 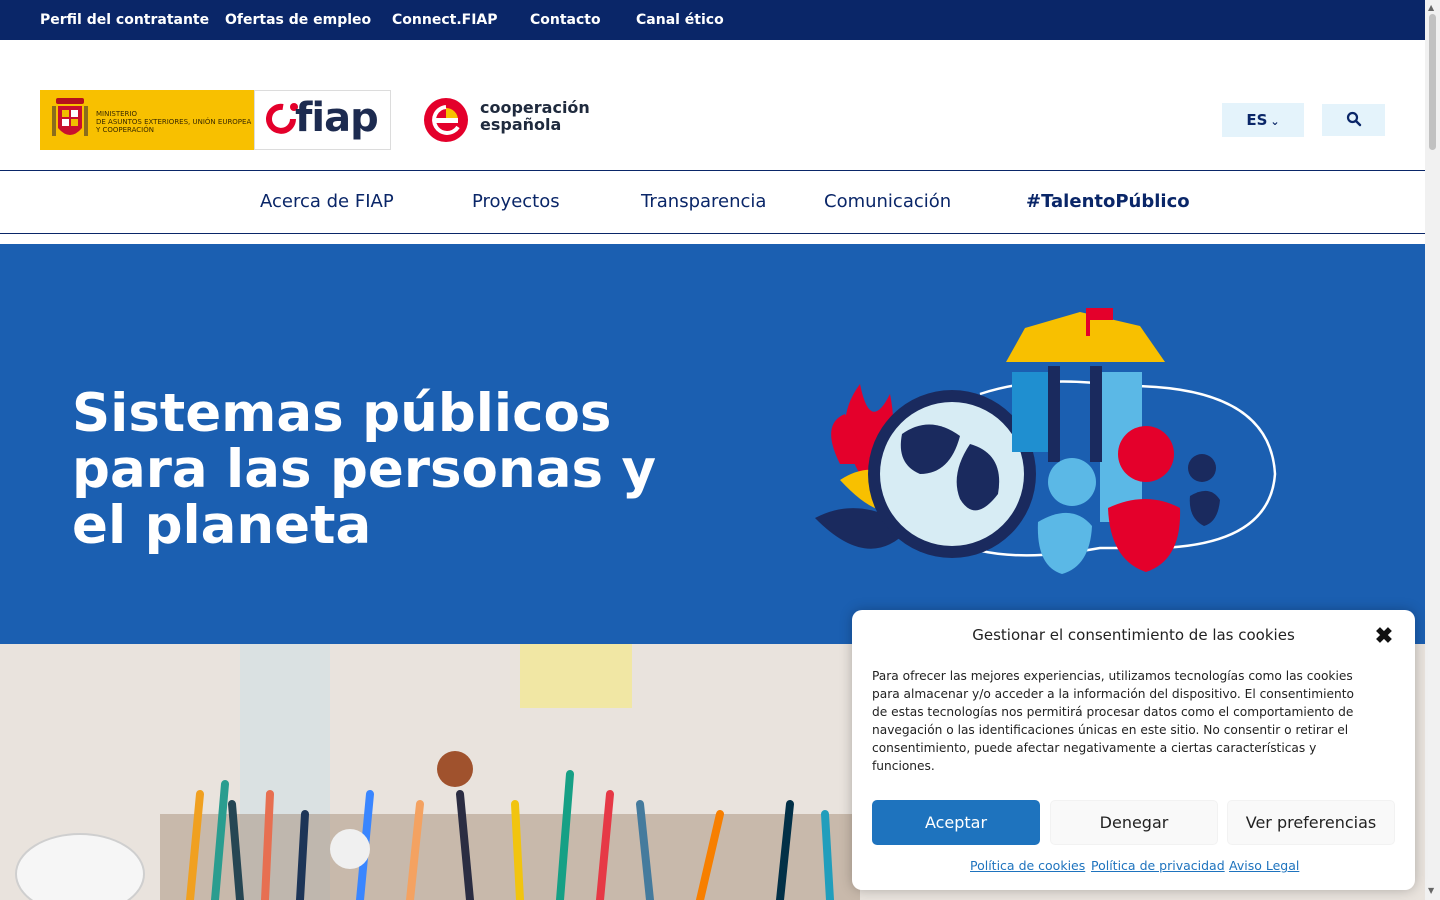 What do you see at coordinates (446, 120) in the screenshot?
I see `cooperacion-e-icon` at bounding box center [446, 120].